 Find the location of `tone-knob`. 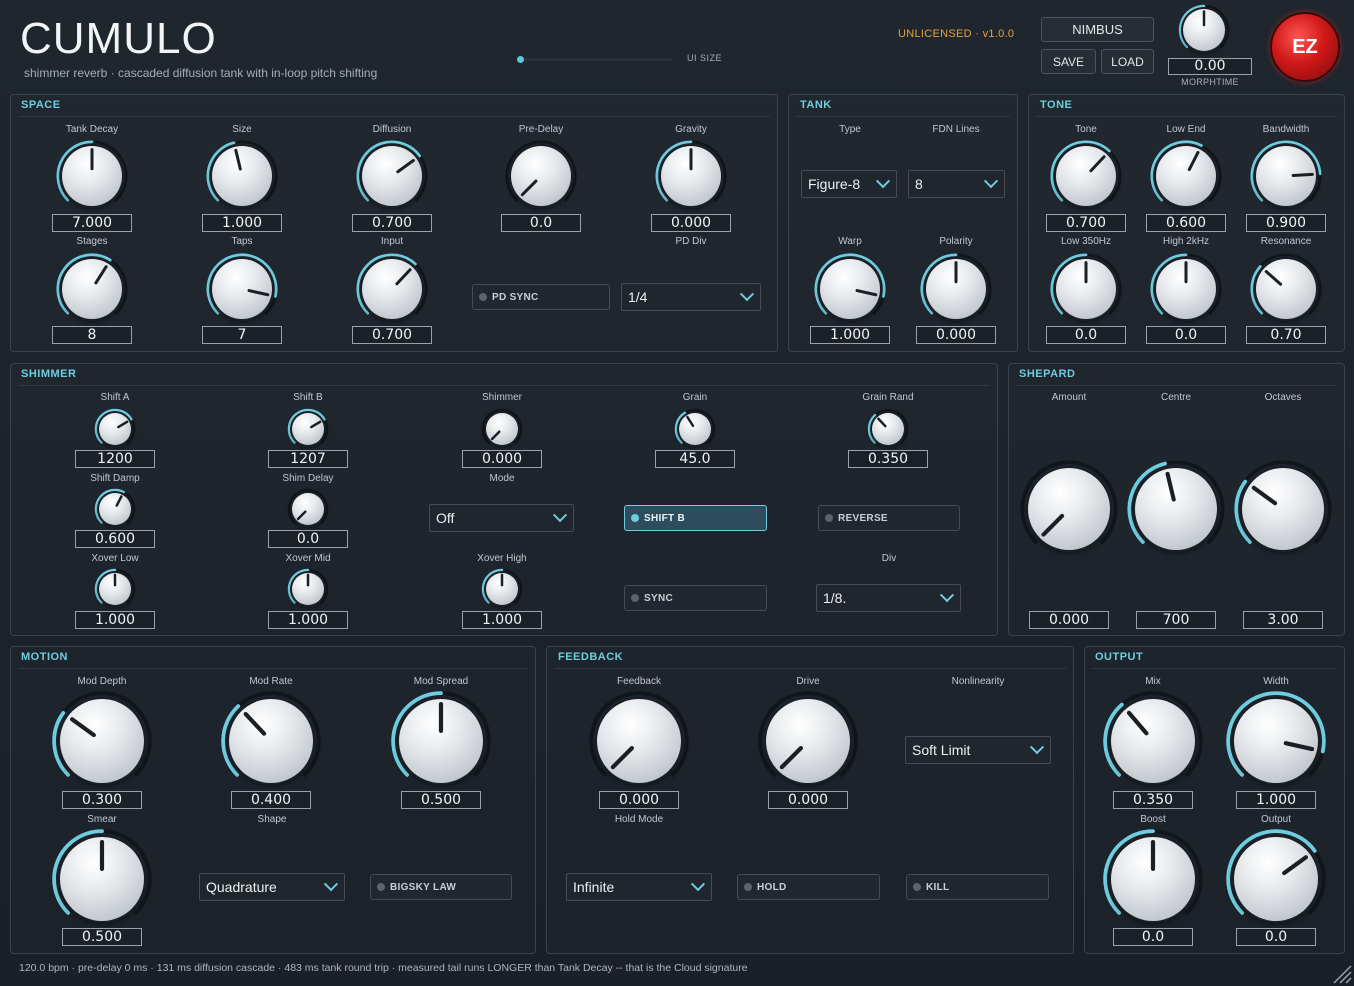

tone-knob is located at coordinates (1086, 173).